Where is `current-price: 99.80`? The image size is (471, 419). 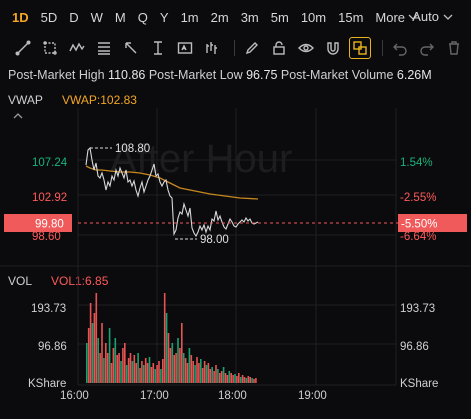
current-price: 99.80 is located at coordinates (49, 225).